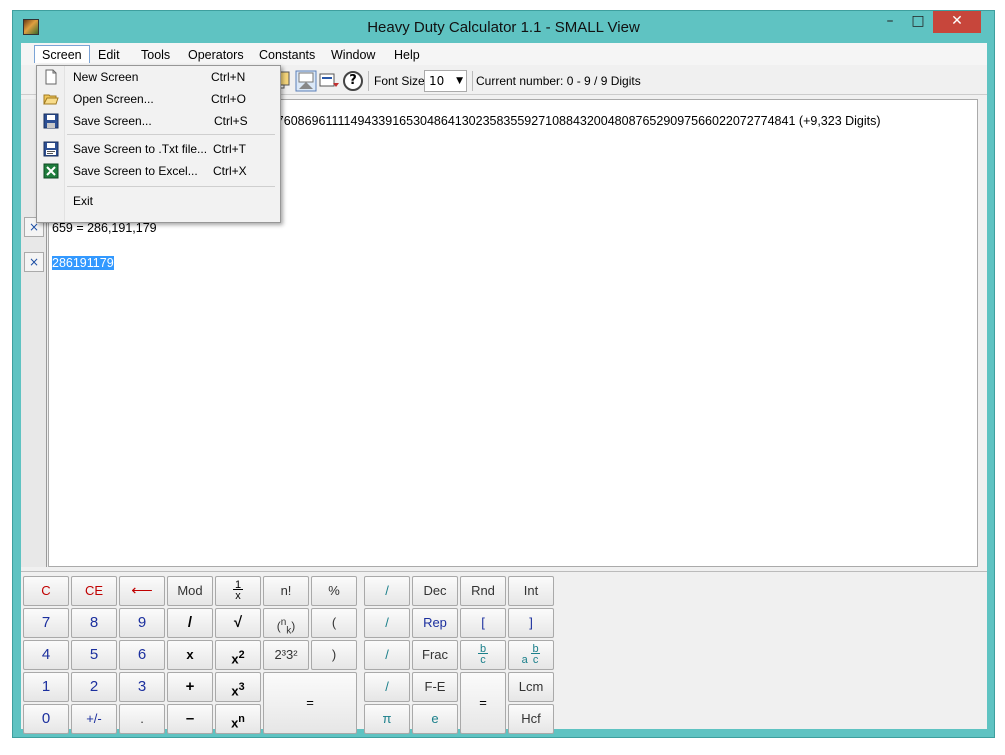 This screenshot has height=755, width=1005. What do you see at coordinates (94, 719) in the screenshot?
I see `negate-button: +/-` at bounding box center [94, 719].